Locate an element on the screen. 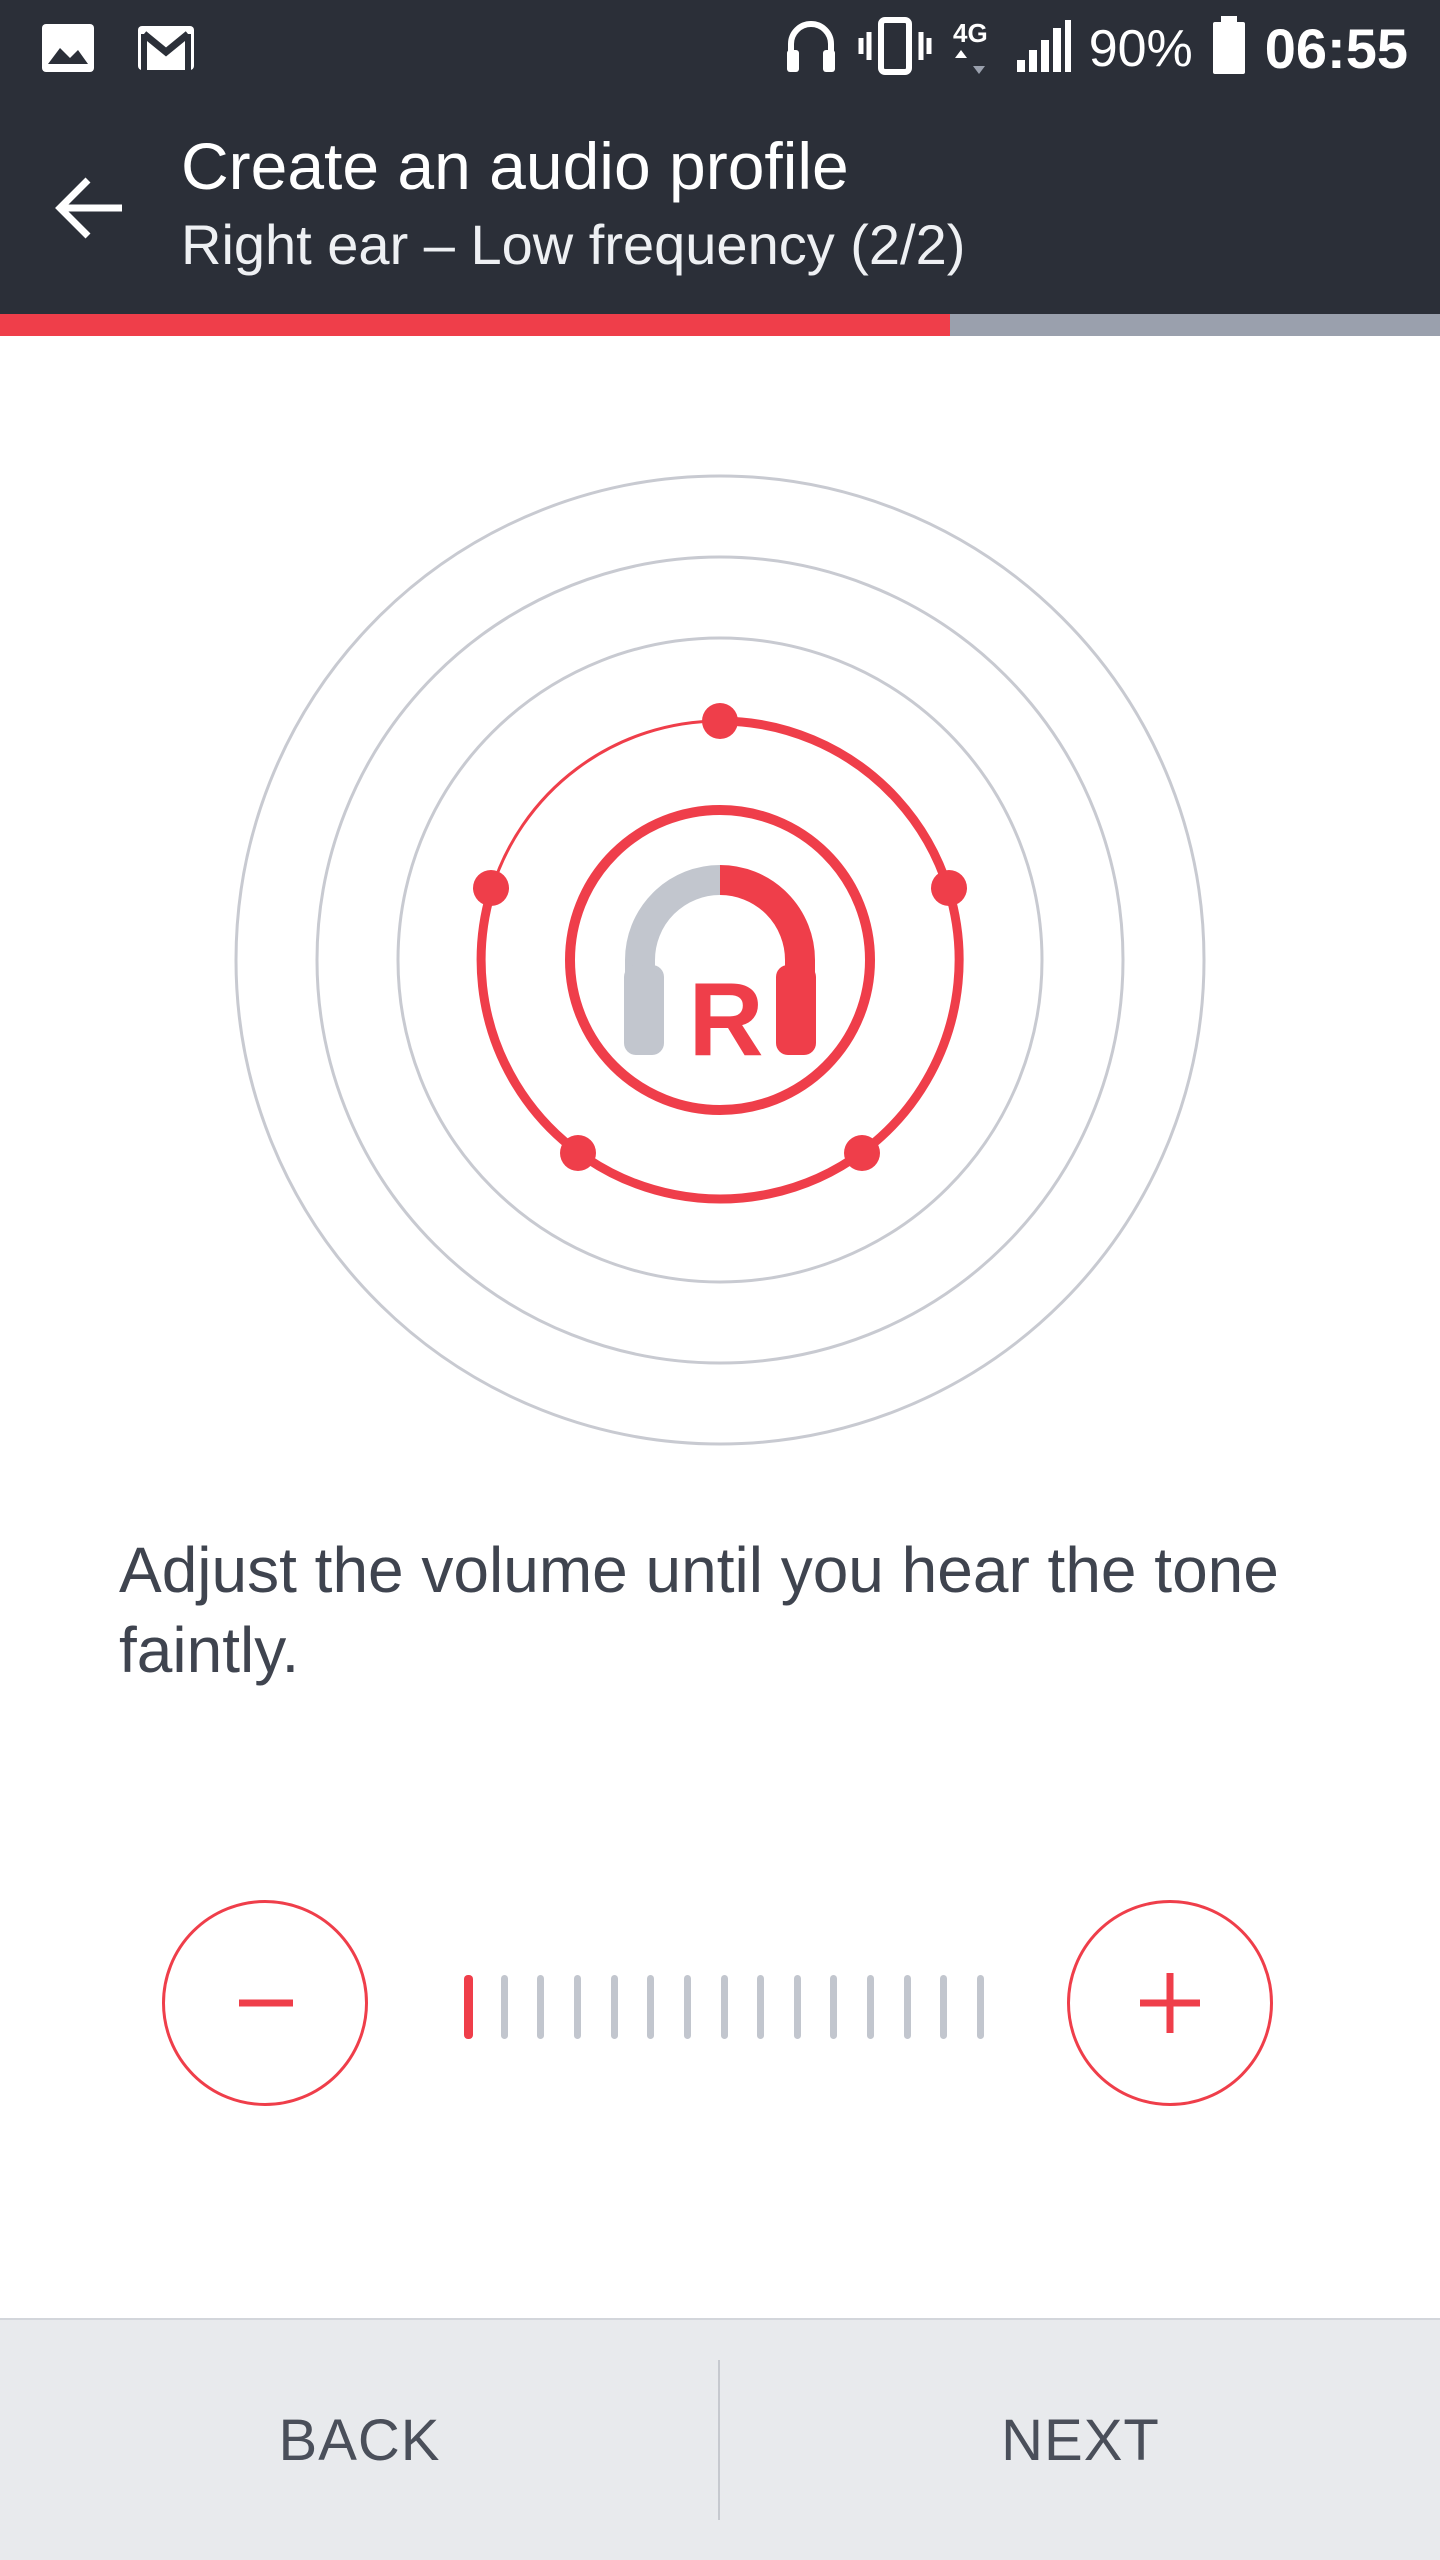 The width and height of the screenshot is (1440, 2560). progress-fill is located at coordinates (475, 325).